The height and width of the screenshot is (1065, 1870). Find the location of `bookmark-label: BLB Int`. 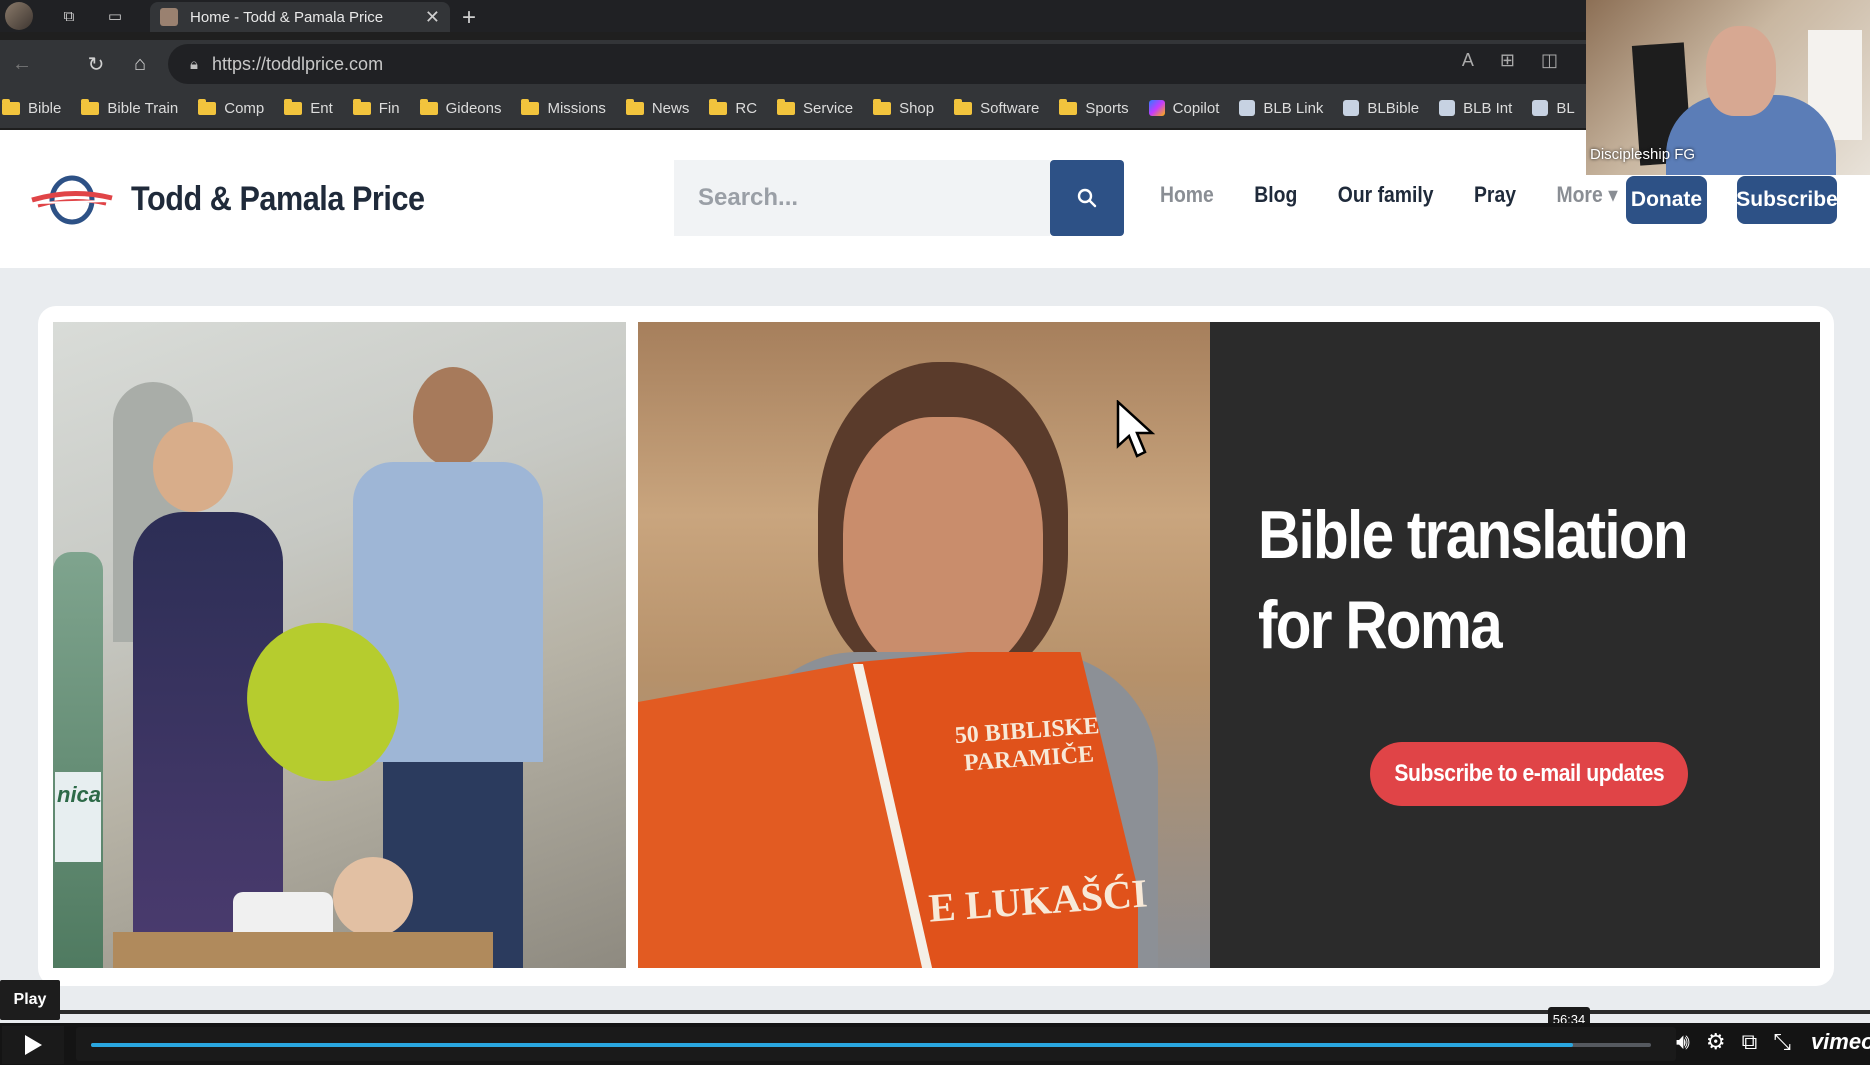

bookmark-label: BLB Int is located at coordinates (1488, 108).